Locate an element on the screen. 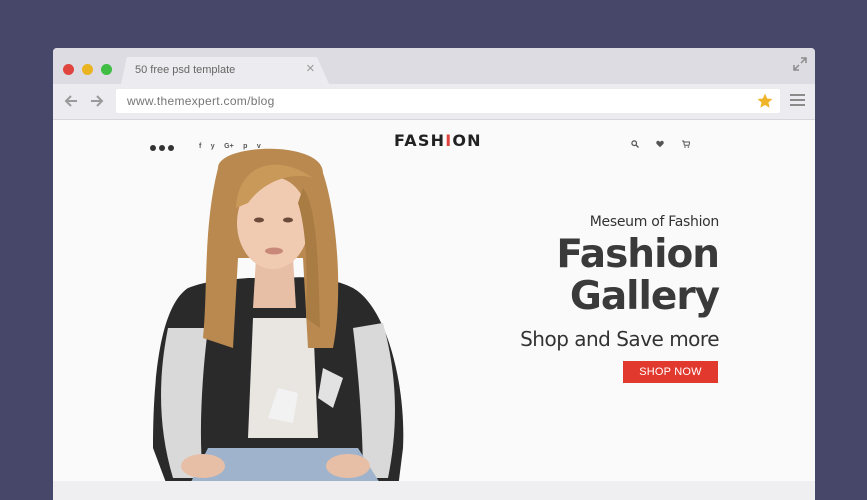  hero-title: Fashion Gallery is located at coordinates (638, 275).